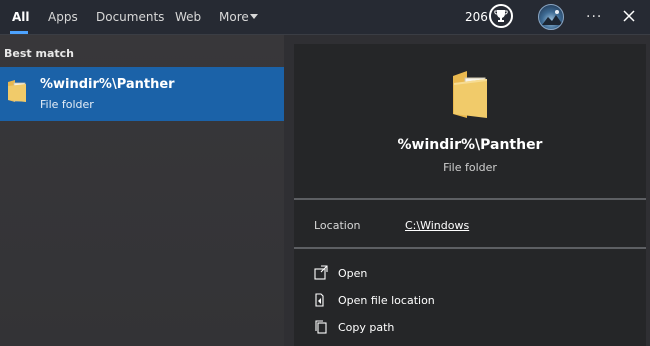 Image resolution: width=650 pixels, height=346 pixels. What do you see at coordinates (353, 273) in the screenshot?
I see `action-label: Open` at bounding box center [353, 273].